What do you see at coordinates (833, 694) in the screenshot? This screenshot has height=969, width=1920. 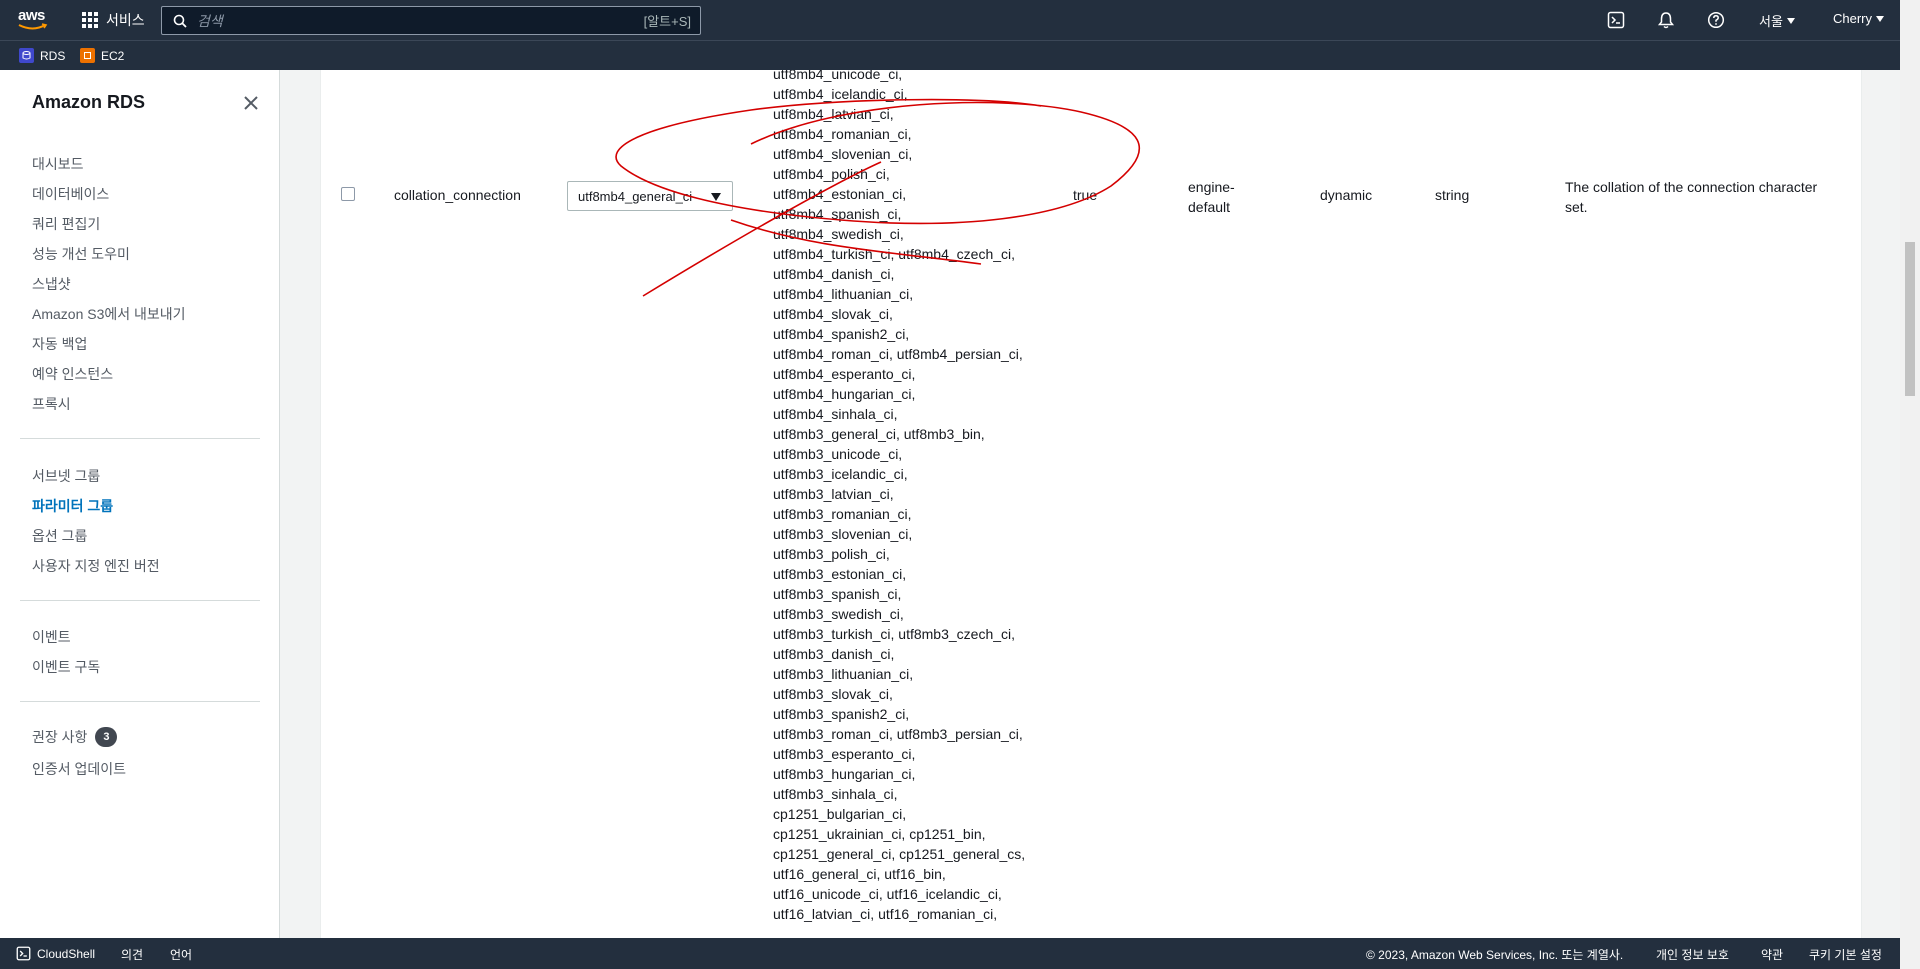 I see `allowed-value-line: utf8mb3_slovak_ci,` at bounding box center [833, 694].